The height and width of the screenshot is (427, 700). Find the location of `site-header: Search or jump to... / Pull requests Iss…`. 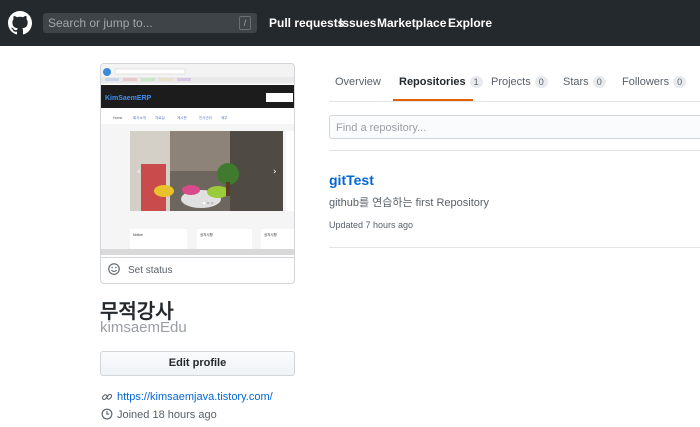

site-header: Search or jump to... / Pull requests Iss… is located at coordinates (350, 23).